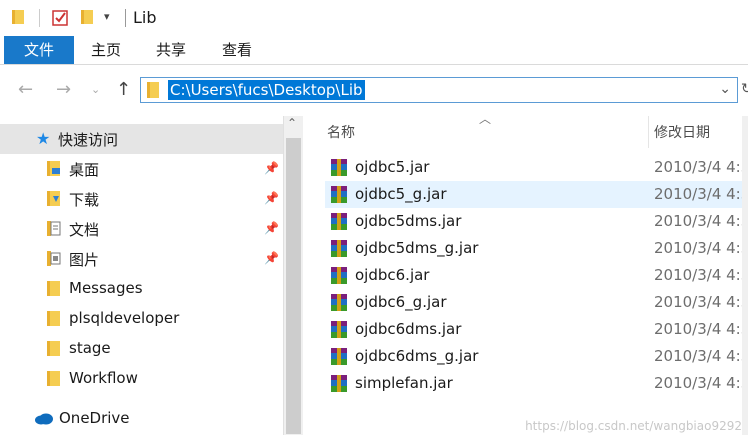 This screenshot has width=748, height=435. I want to click on file-name: simplefan.jar, so click(404, 383).